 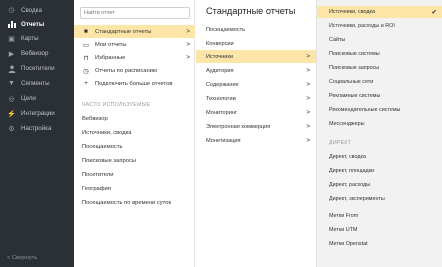 What do you see at coordinates (220, 56) in the screenshot?
I see `std-item-label: Источники` at bounding box center [220, 56].